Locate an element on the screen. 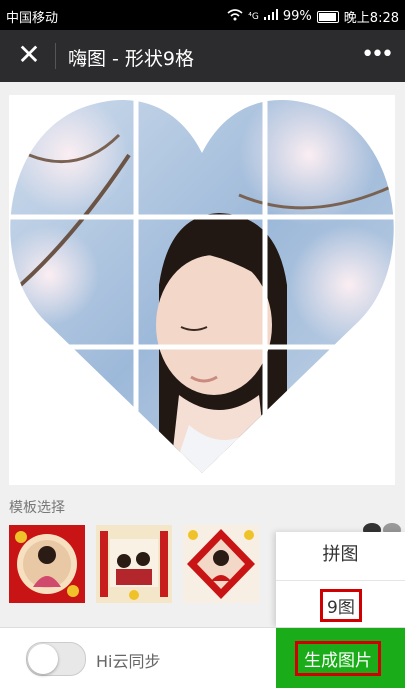  carrier-name: 中国移动 is located at coordinates (32, 18).